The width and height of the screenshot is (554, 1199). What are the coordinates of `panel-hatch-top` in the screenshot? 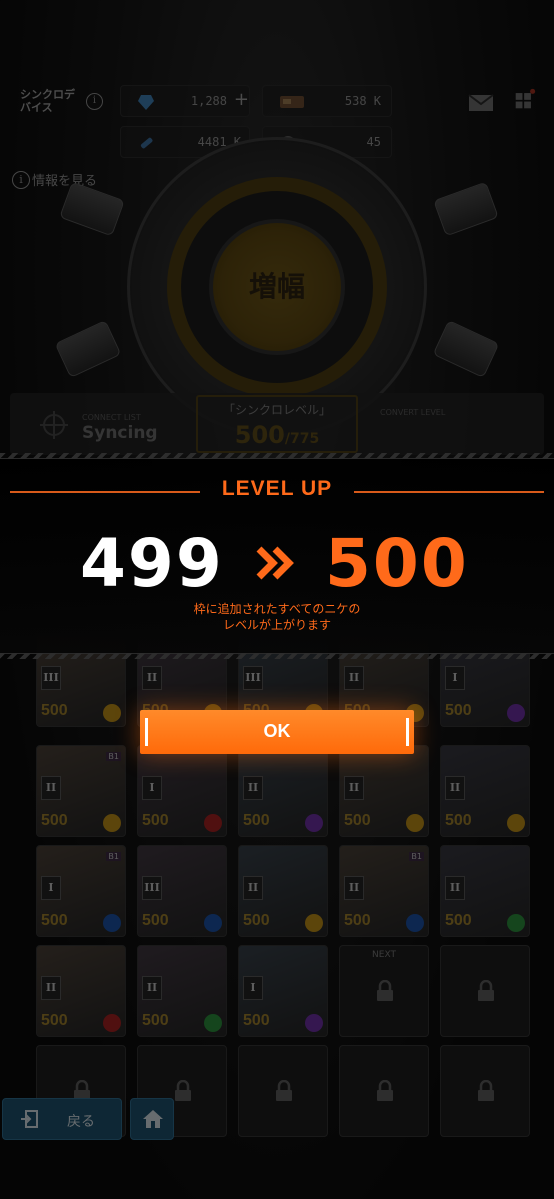 It's located at (277, 456).